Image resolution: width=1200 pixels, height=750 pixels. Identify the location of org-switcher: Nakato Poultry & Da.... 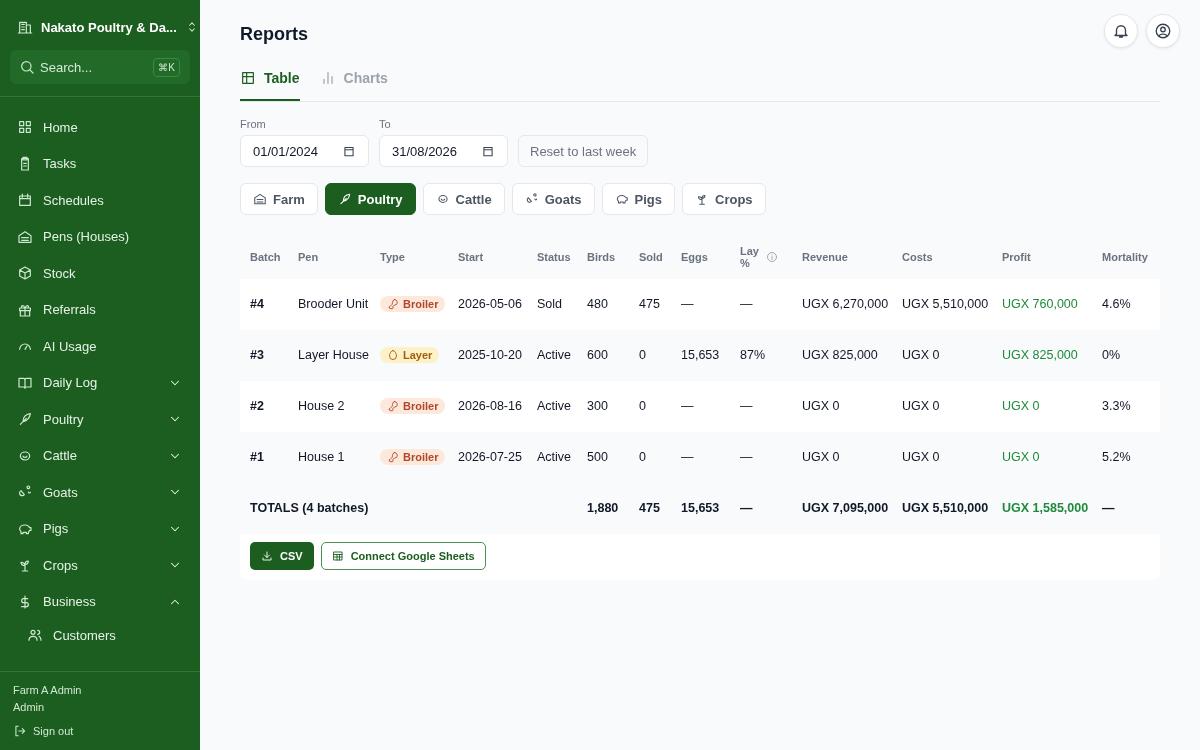
(100, 18).